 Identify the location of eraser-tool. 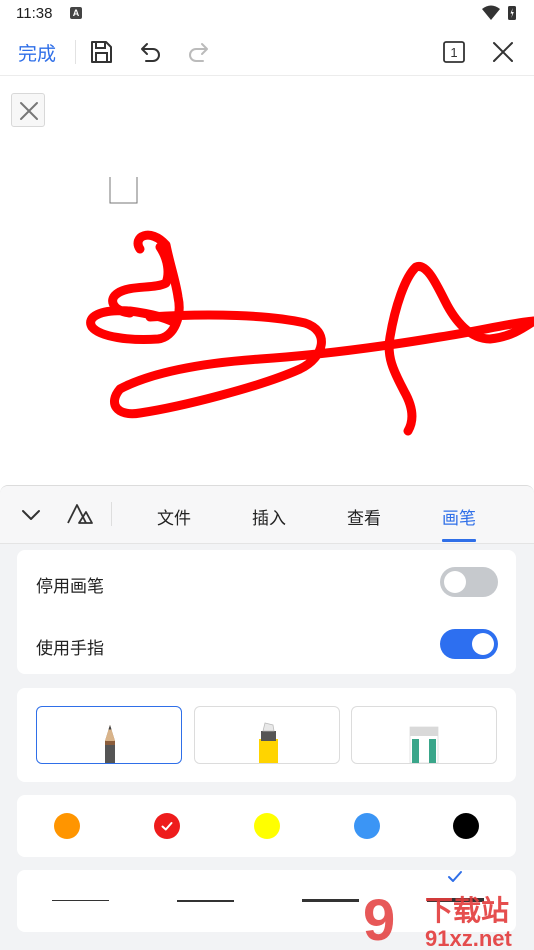
(424, 735).